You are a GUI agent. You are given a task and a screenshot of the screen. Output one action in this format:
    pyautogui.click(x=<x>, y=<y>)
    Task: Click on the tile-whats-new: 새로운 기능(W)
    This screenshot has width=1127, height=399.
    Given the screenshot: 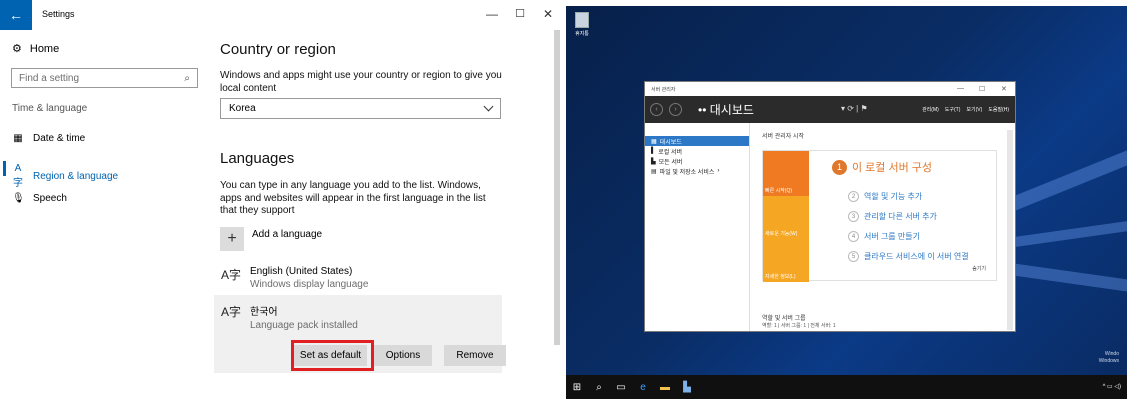 What is the action you would take?
    pyautogui.click(x=786, y=217)
    